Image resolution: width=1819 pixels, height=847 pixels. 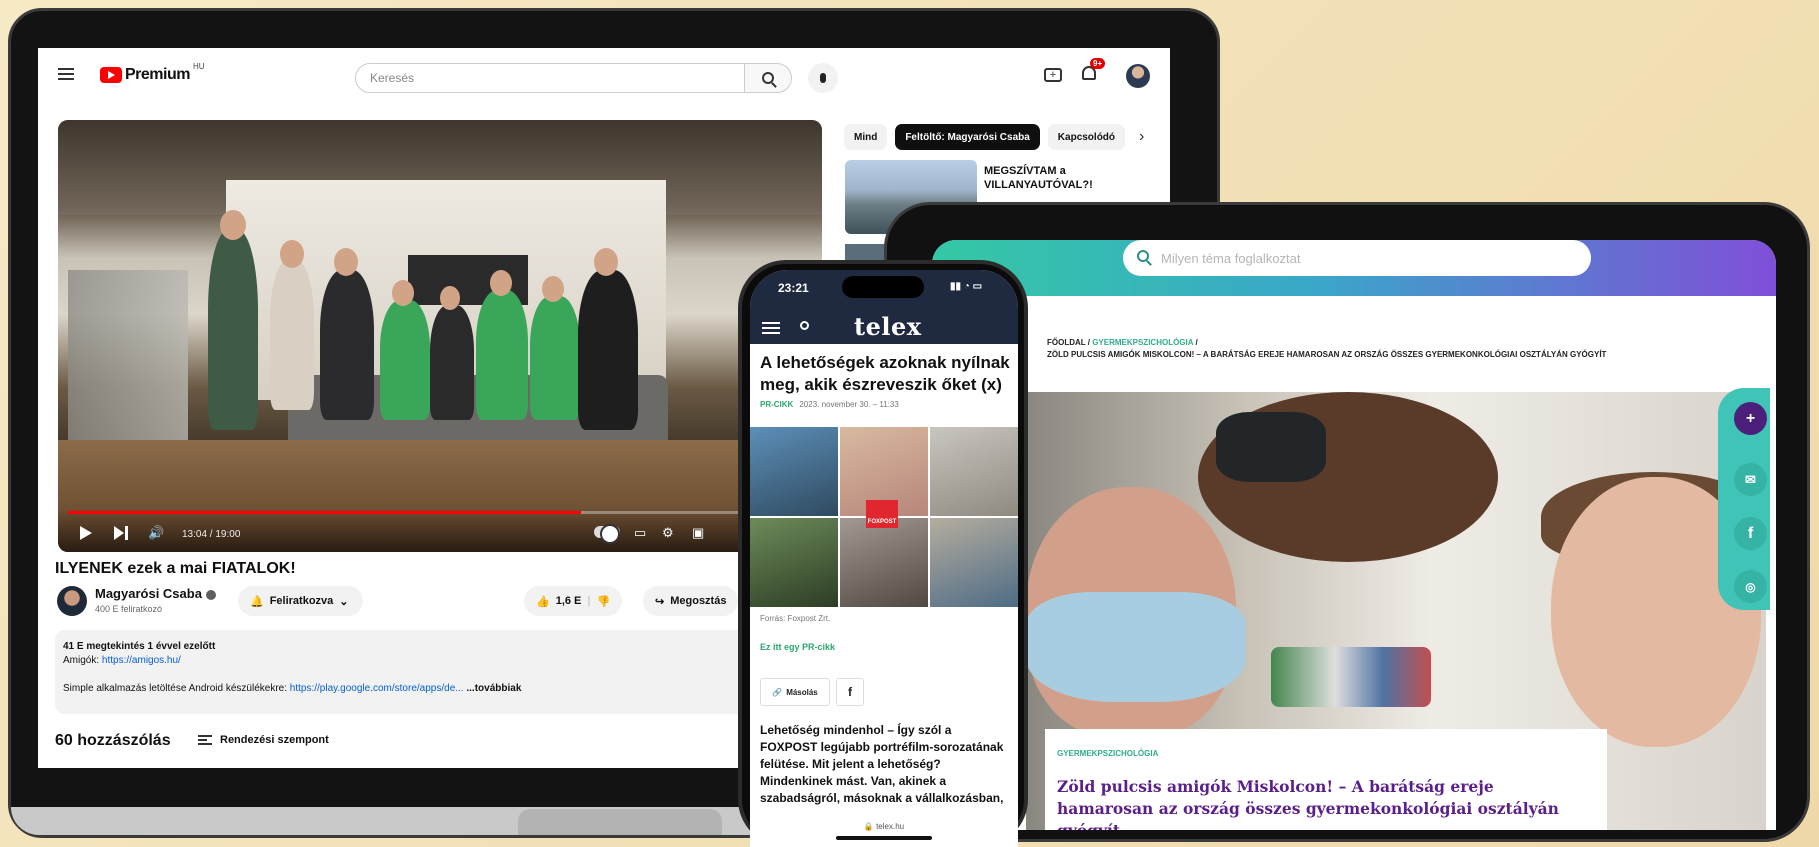 What do you see at coordinates (1142, 342) in the screenshot?
I see `breadcrumb-category: GYERMEKPSZICHOLÓGIA` at bounding box center [1142, 342].